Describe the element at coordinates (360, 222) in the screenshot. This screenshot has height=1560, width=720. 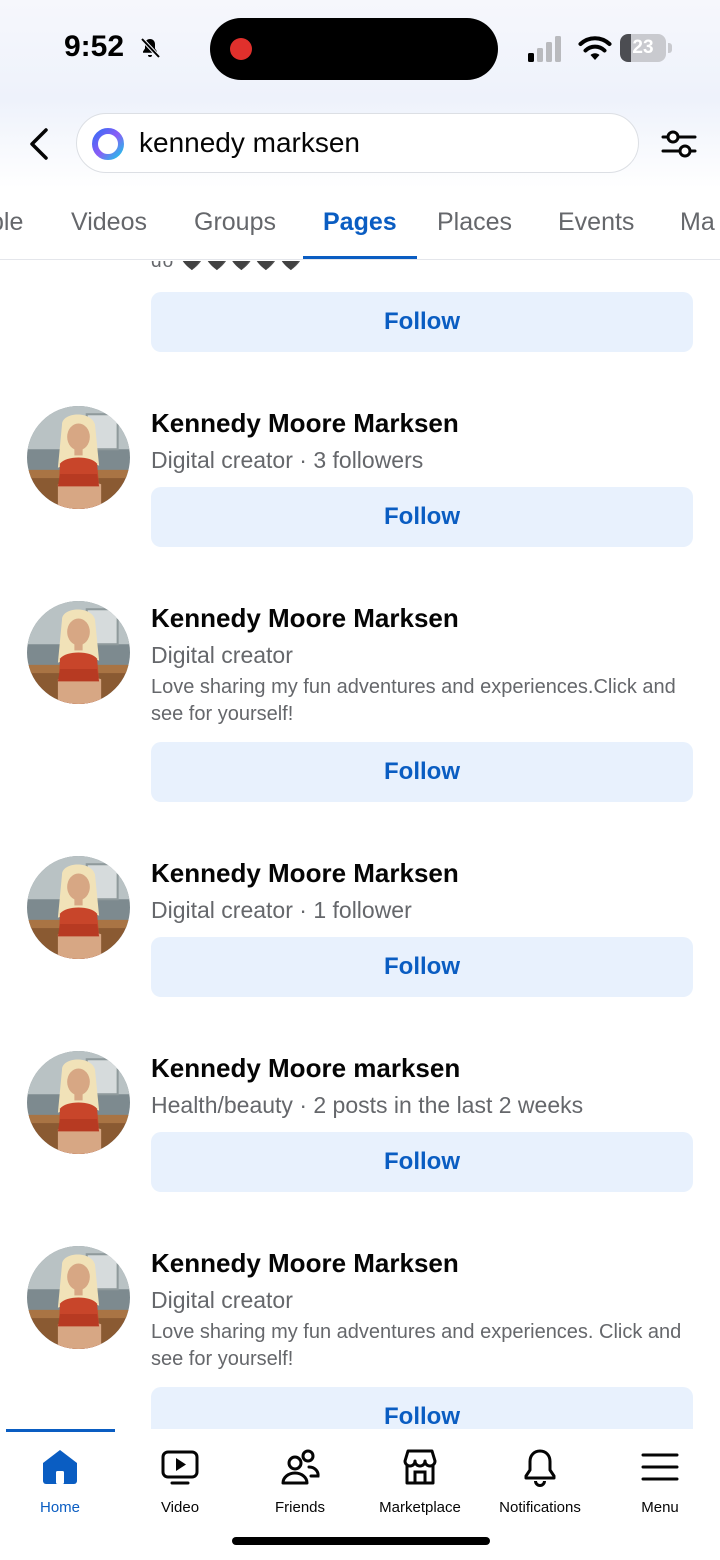
I see `tab-pages: Pages` at that location.